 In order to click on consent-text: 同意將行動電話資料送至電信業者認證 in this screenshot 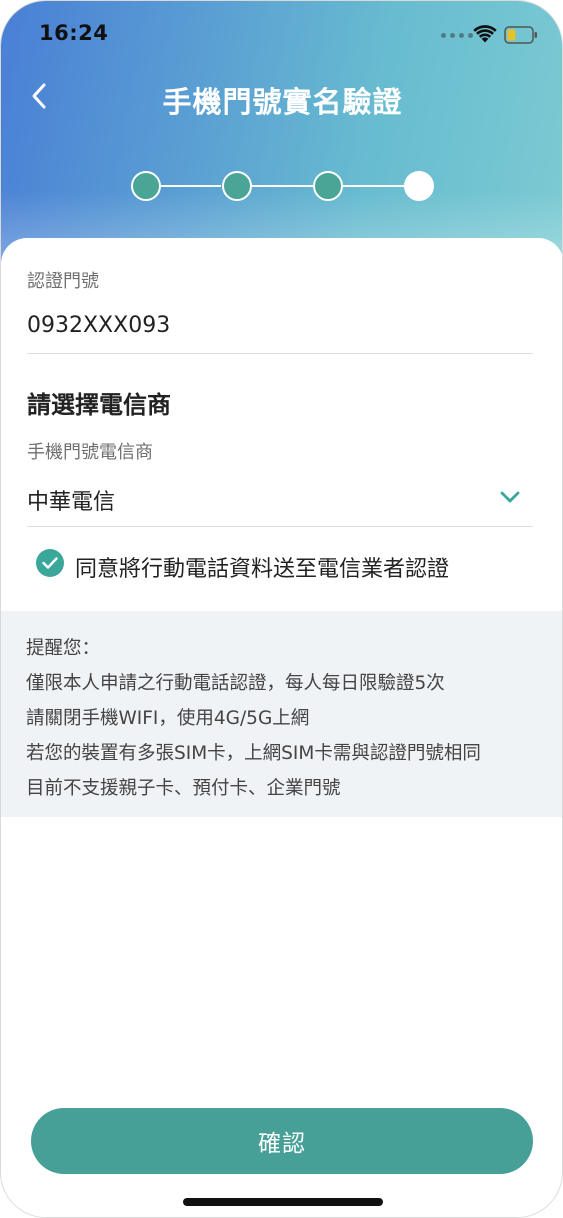, I will do `click(262, 567)`.